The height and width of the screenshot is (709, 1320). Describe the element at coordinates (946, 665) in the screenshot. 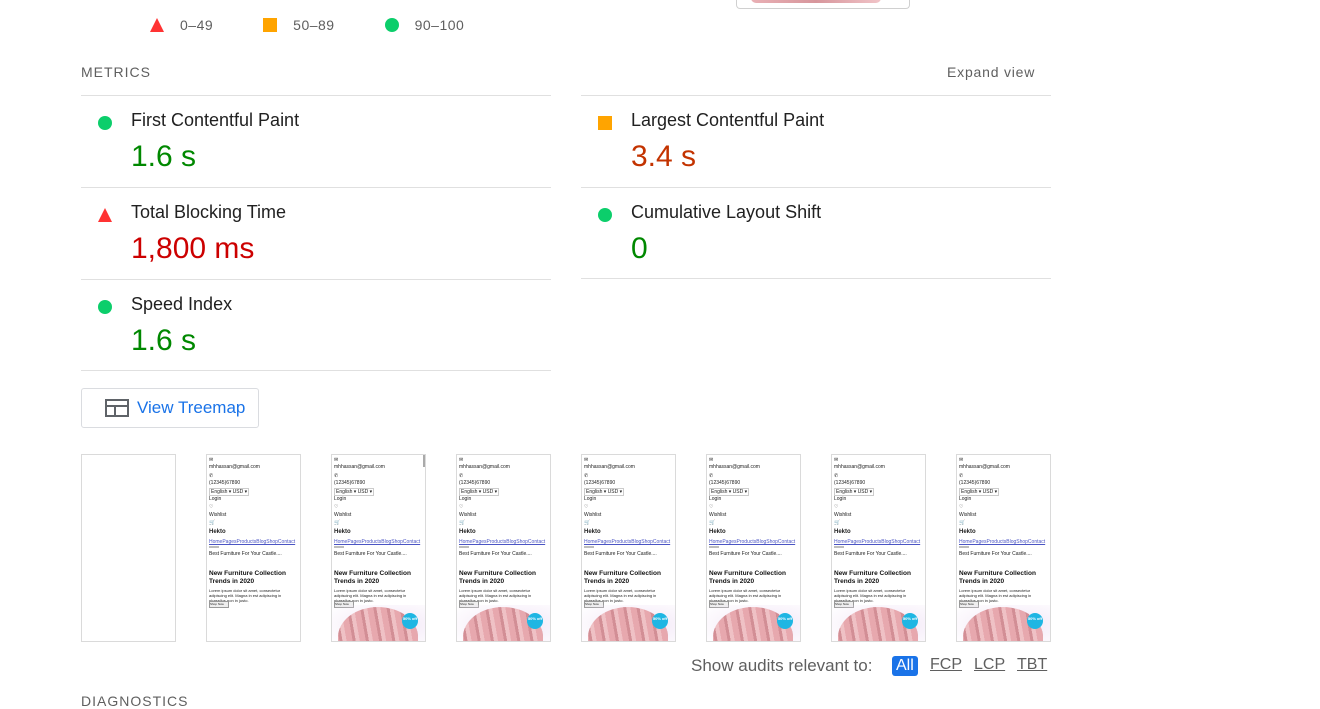

I see `filter-fcp: FCP` at that location.